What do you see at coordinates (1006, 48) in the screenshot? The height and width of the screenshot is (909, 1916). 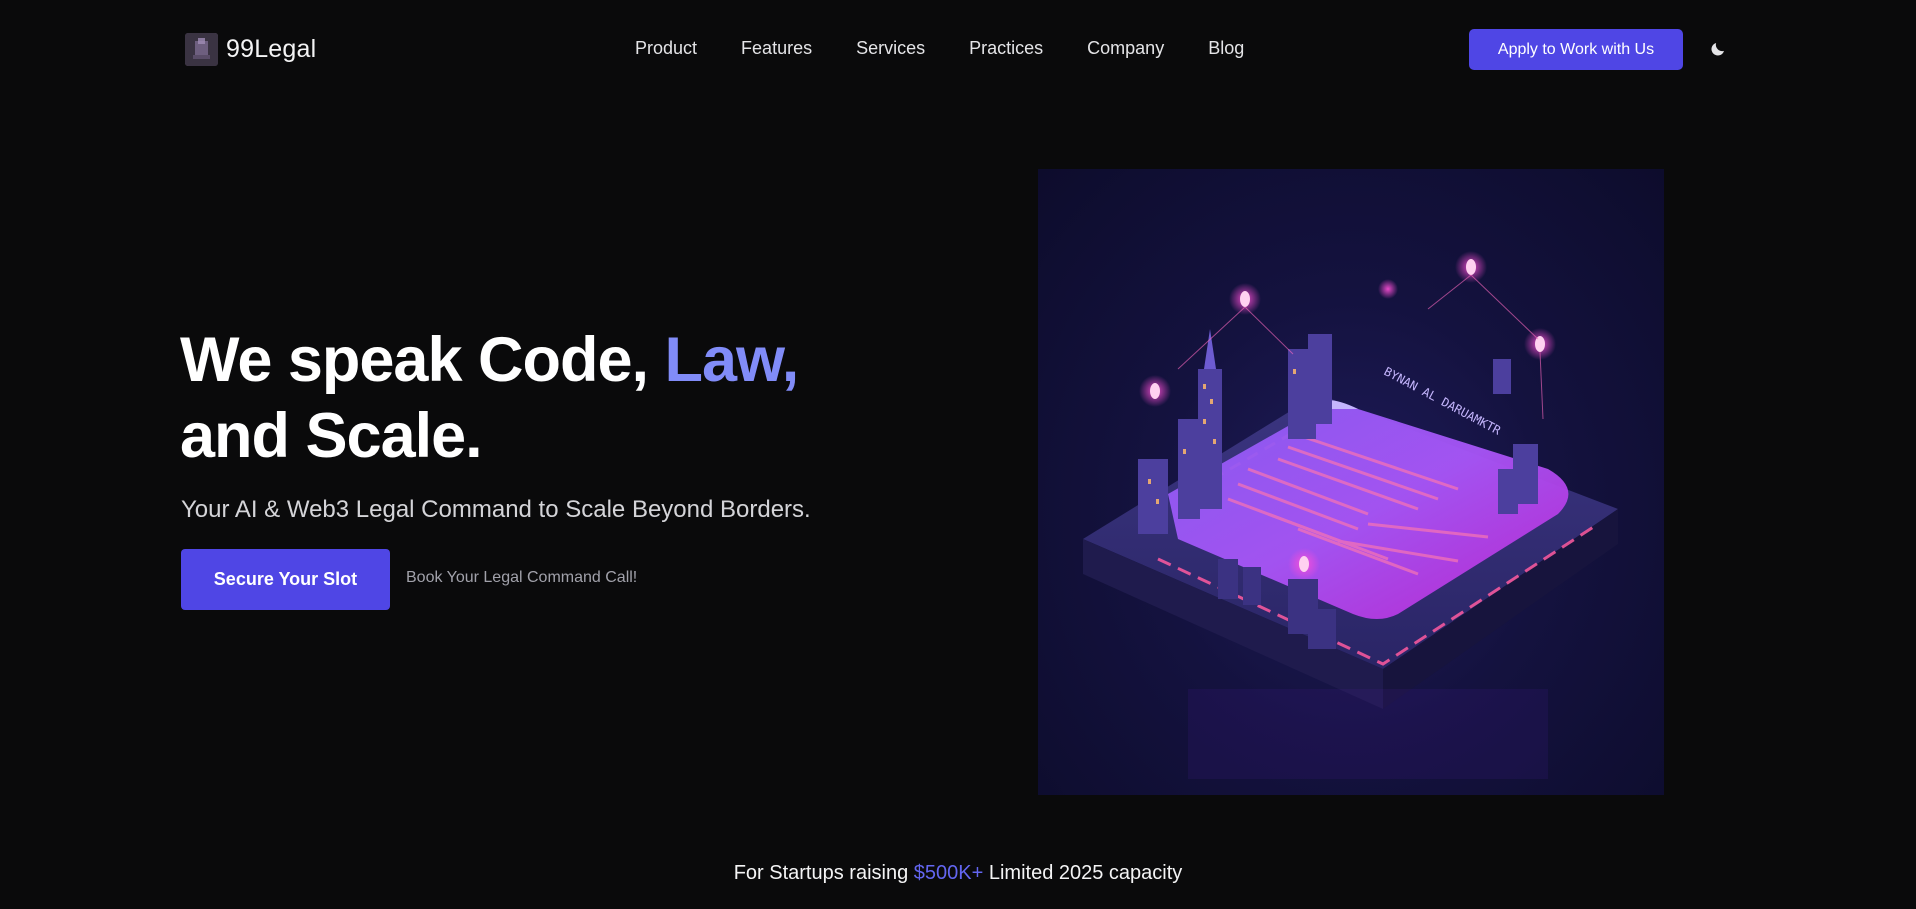 I see `nav-item-practices: Practices` at bounding box center [1006, 48].